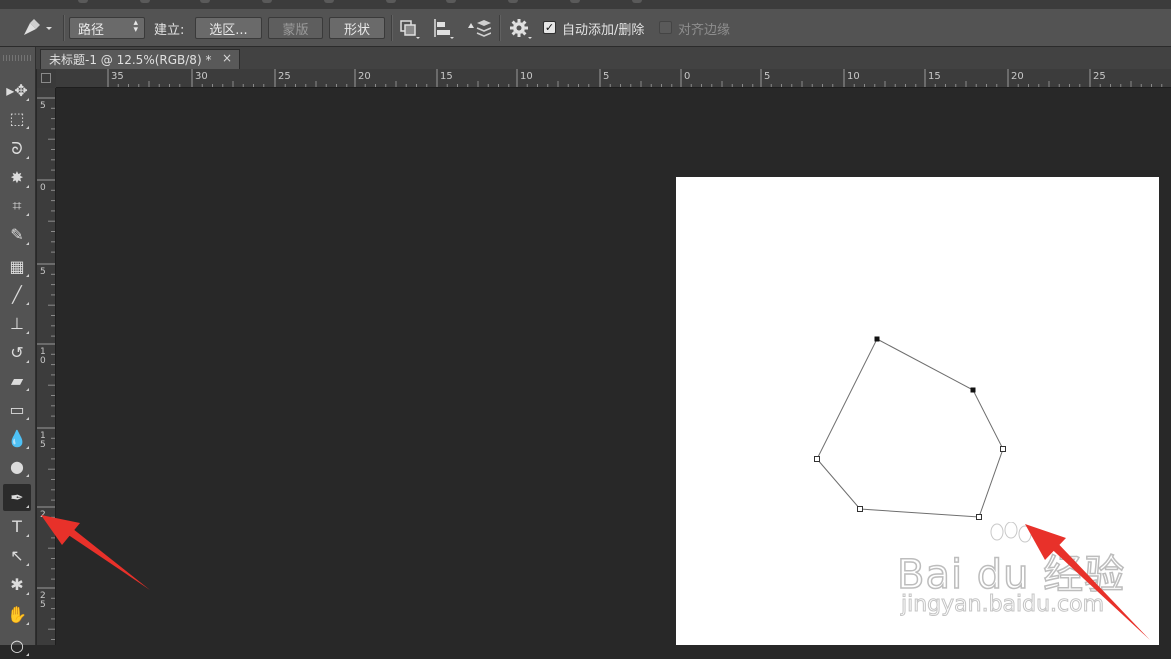 This screenshot has width=1171, height=659. I want to click on ruler-label: 30, so click(201, 76).